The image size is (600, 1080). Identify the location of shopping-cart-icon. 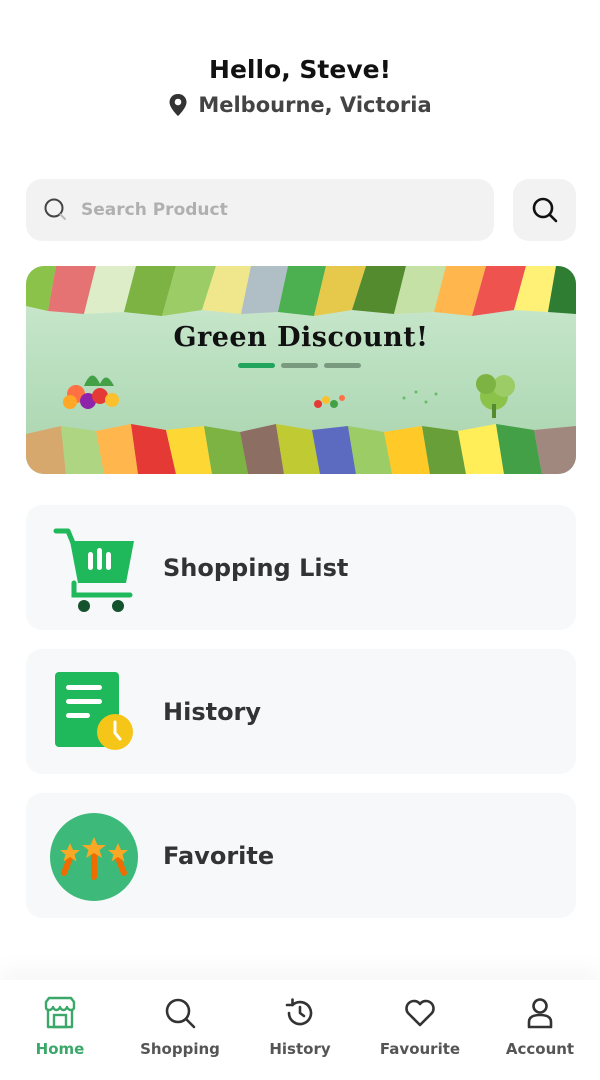
(94, 569).